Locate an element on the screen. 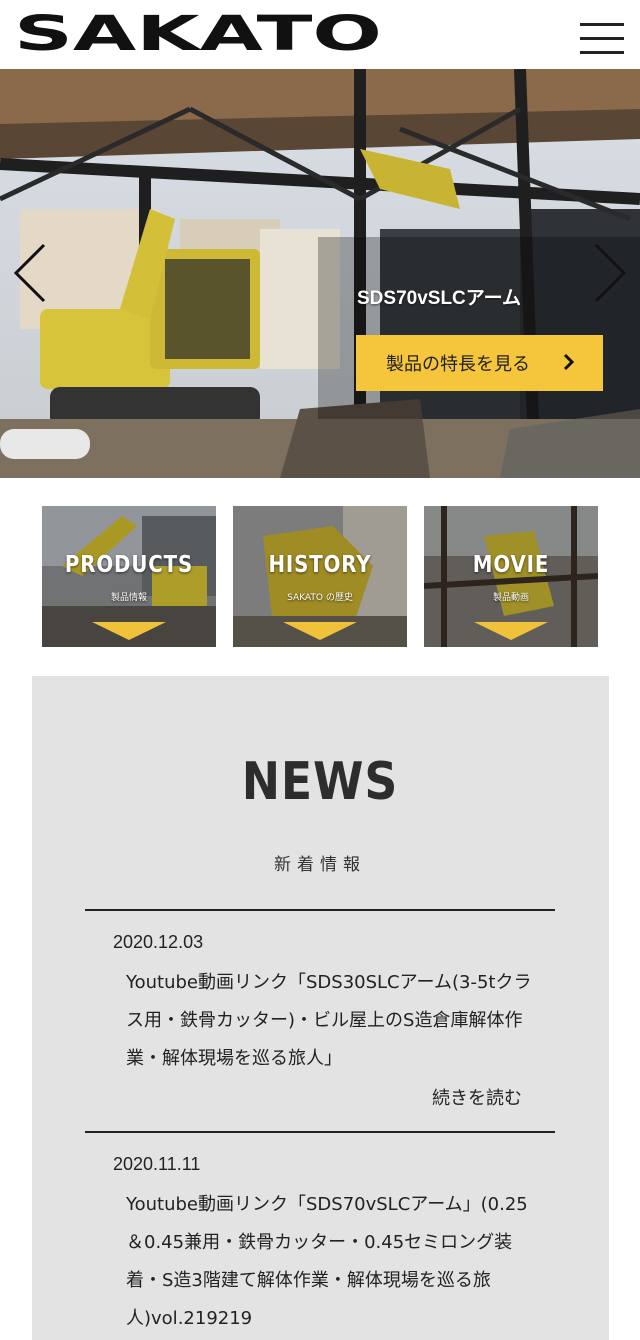 The image size is (640, 1340). tile-movie-title: MOVIE is located at coordinates (511, 565).